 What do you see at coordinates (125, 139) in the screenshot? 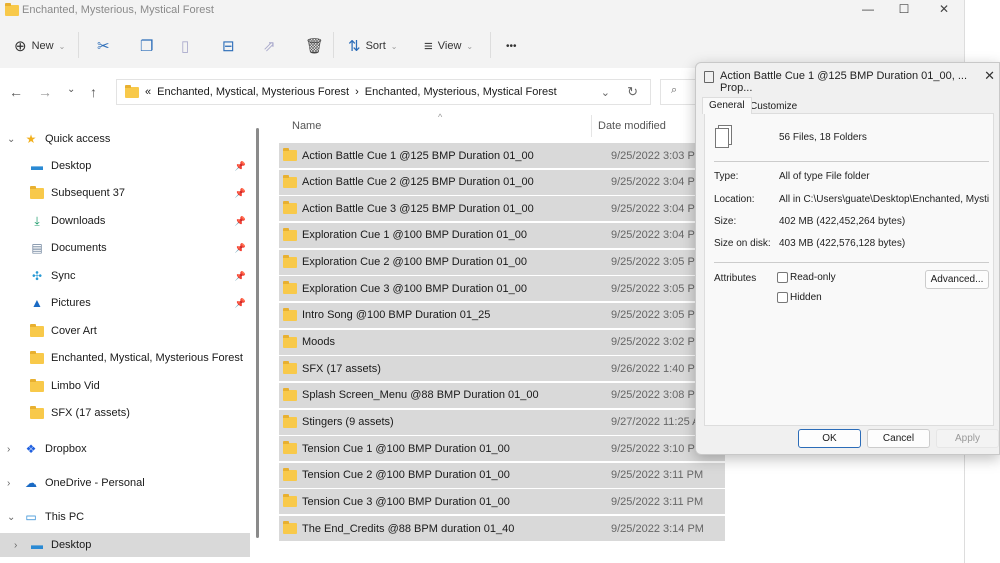
I see `sidebar-item: ⌄ ★ Quick access` at bounding box center [125, 139].